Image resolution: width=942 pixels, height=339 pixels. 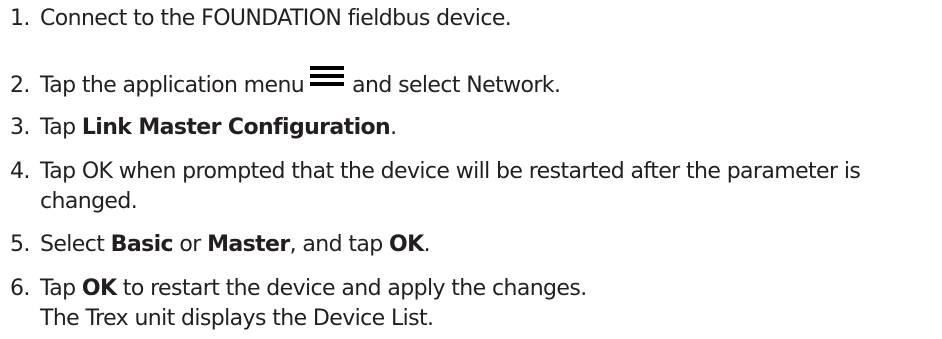 I want to click on step-number: 1., so click(x=20, y=18).